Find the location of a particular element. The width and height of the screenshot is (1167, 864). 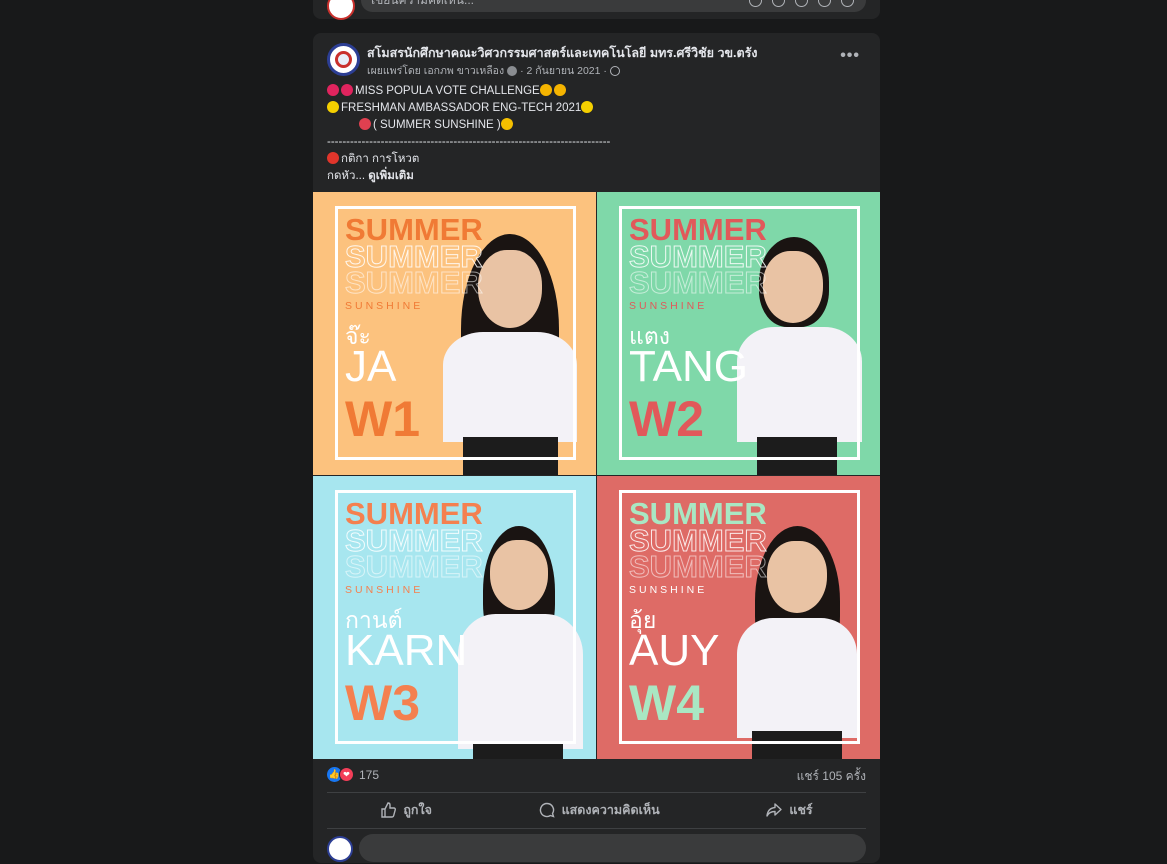

comment-tools is located at coordinates (801, 3).